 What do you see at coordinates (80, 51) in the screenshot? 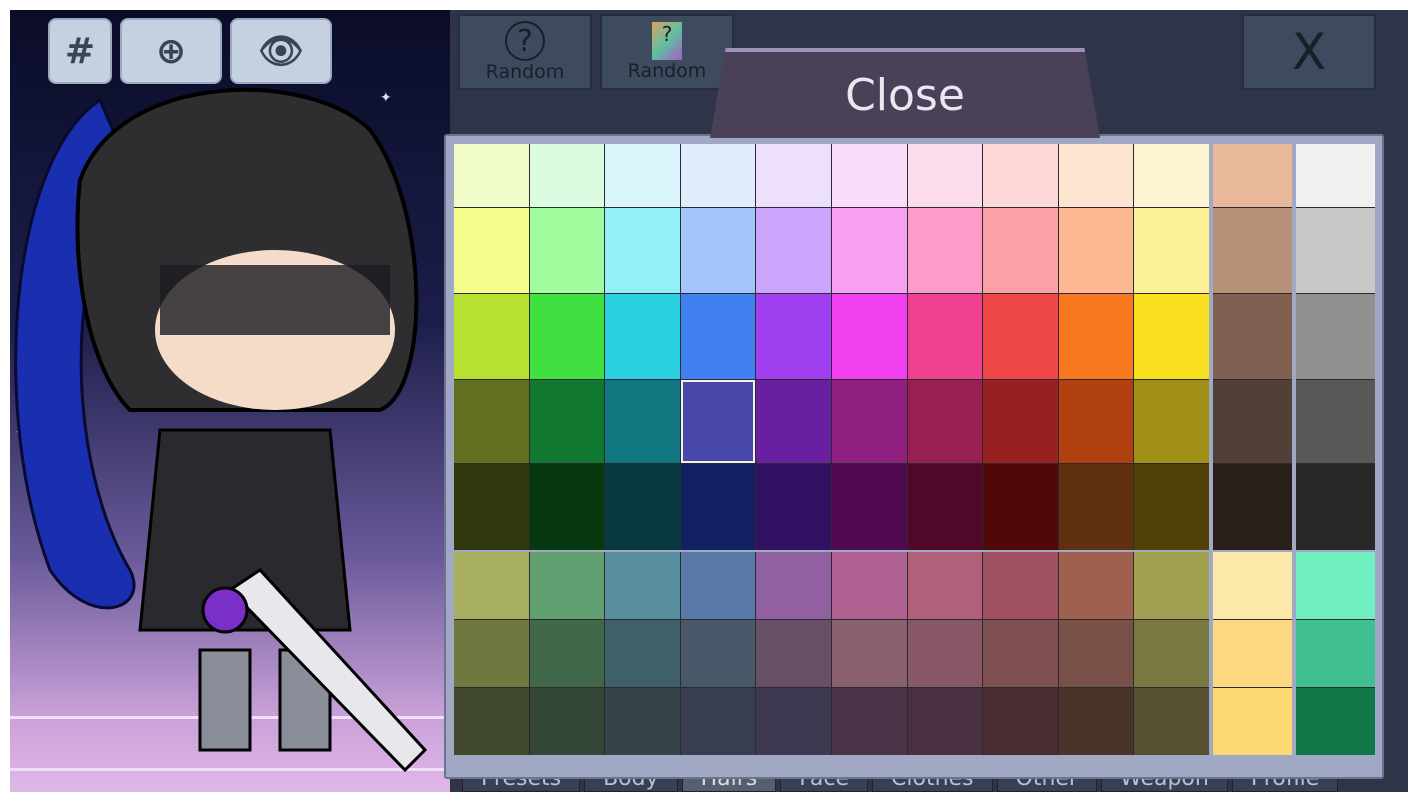
I see `hash-button: #` at bounding box center [80, 51].